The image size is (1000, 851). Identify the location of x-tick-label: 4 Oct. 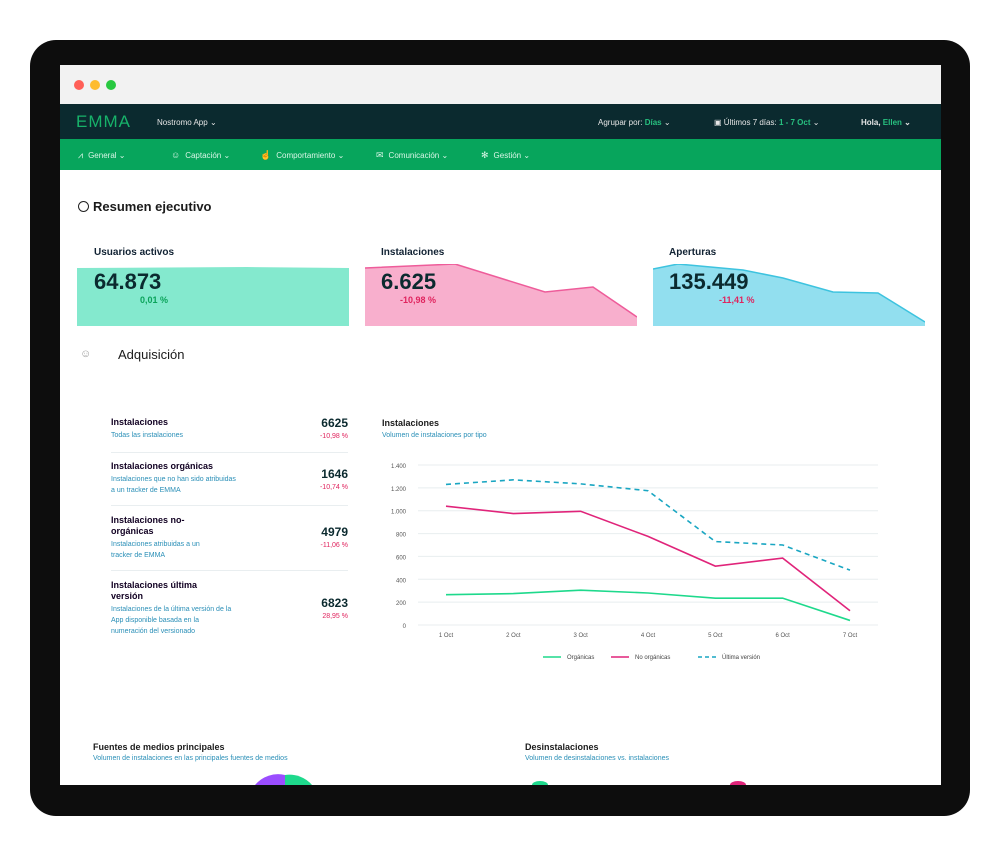
(648, 636).